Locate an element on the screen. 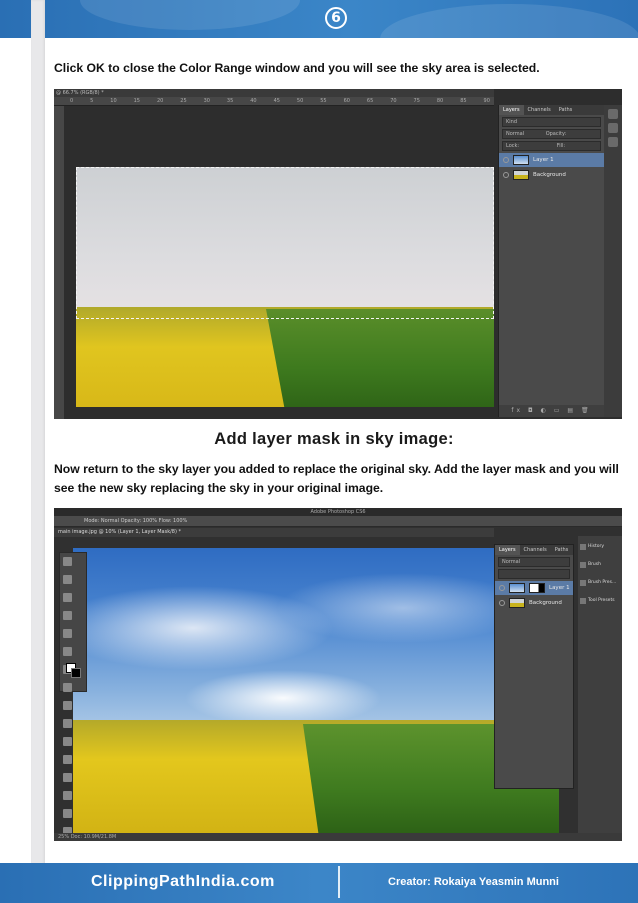 This screenshot has width=638, height=903. horizontal-ruler: 0 5 10 15 20 25 30 35 40 45 50 55 60 65 70 75 80 85 90 is located at coordinates (274, 101).